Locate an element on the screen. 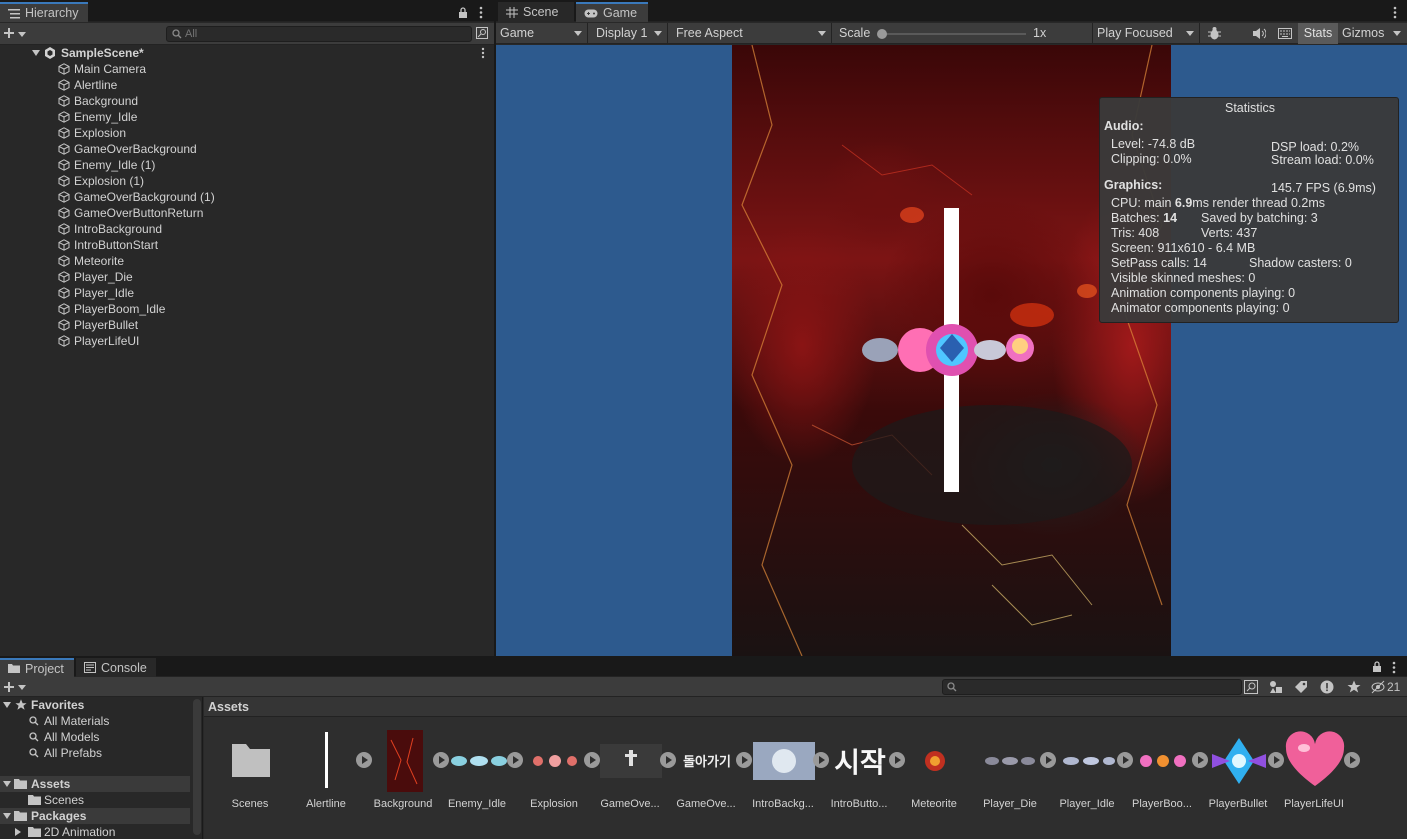  hierarchy-item-label: PlayerBoom_Idle is located at coordinates (120, 309).